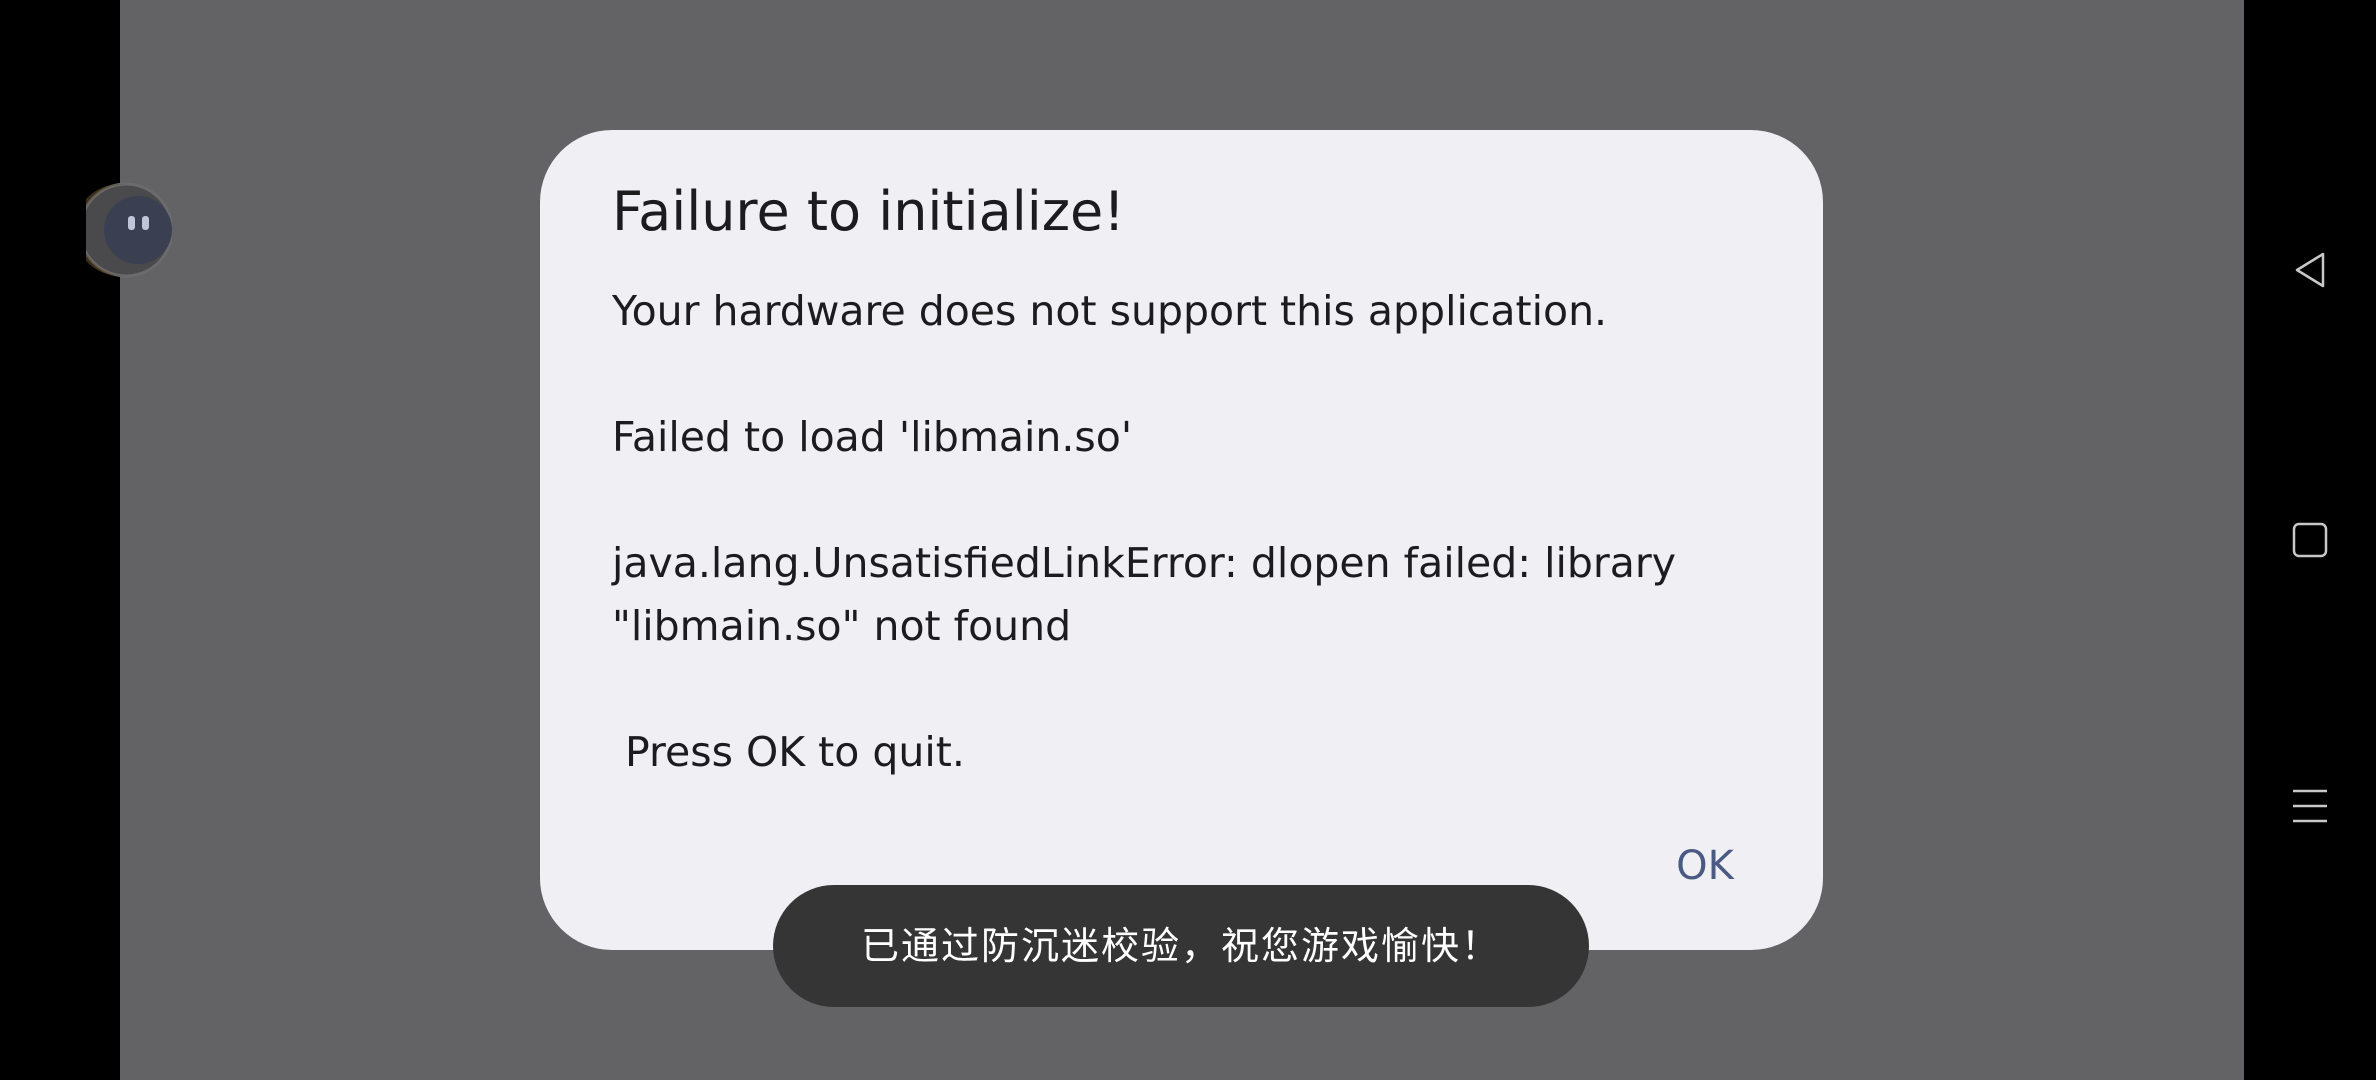 This screenshot has width=2376, height=1080. What do you see at coordinates (1705, 866) in the screenshot?
I see `ok-button: OK` at bounding box center [1705, 866].